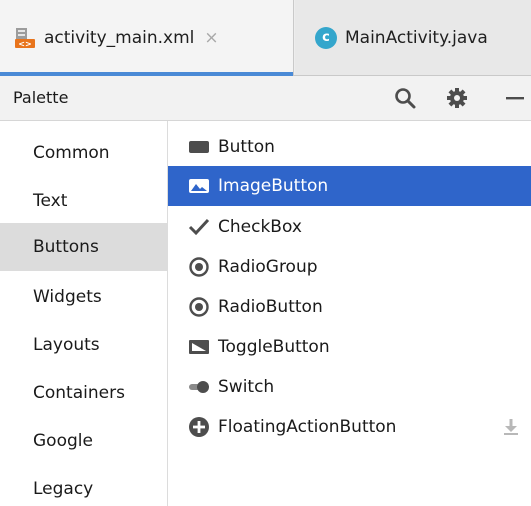 Image resolution: width=531 pixels, height=506 pixels. What do you see at coordinates (270, 307) in the screenshot?
I see `widget-label: RadioButton` at bounding box center [270, 307].